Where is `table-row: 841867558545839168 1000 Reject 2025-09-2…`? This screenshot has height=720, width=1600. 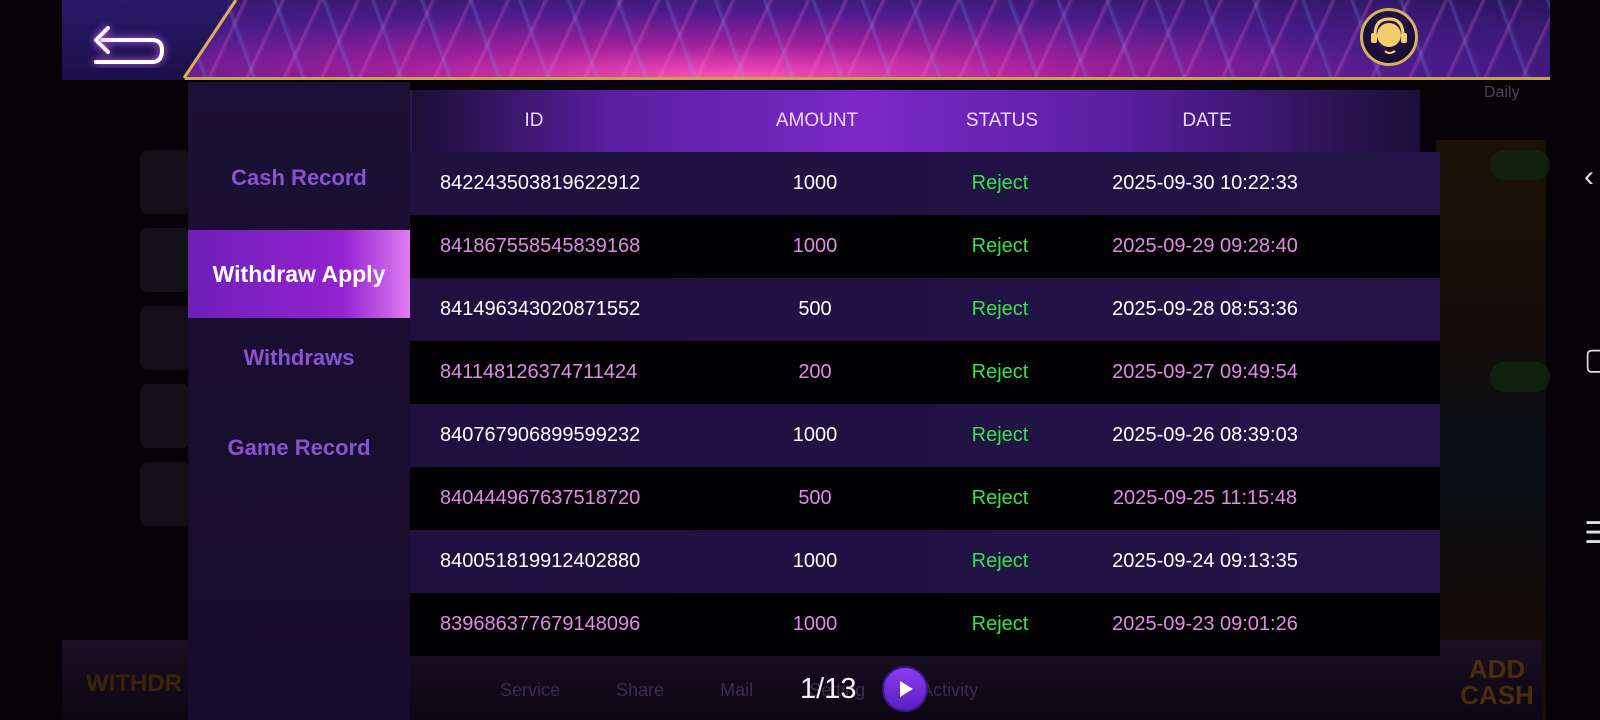
table-row: 841867558545839168 1000 Reject 2025-09-2… is located at coordinates (925, 246).